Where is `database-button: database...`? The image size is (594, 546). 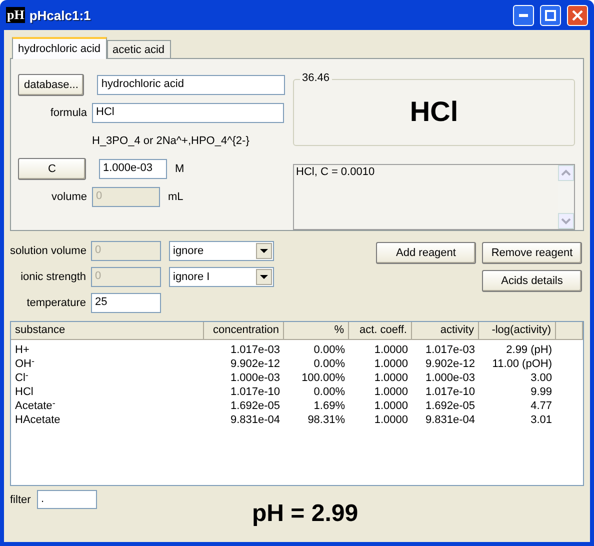
database-button: database... is located at coordinates (51, 85).